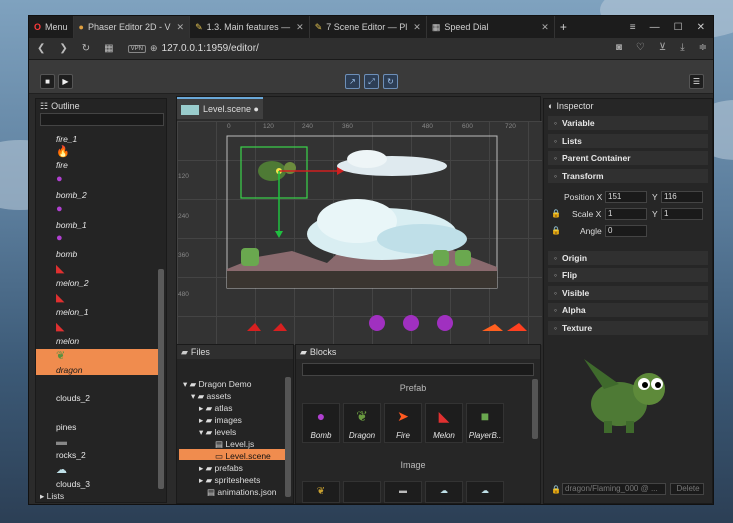  I want to click on outline-item: melon_2, so click(72, 283).